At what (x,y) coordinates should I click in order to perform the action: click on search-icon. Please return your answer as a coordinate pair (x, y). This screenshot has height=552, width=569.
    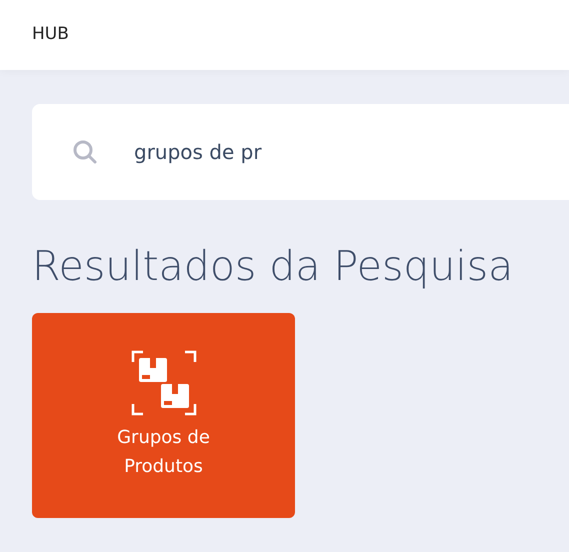
    Looking at the image, I should click on (85, 152).